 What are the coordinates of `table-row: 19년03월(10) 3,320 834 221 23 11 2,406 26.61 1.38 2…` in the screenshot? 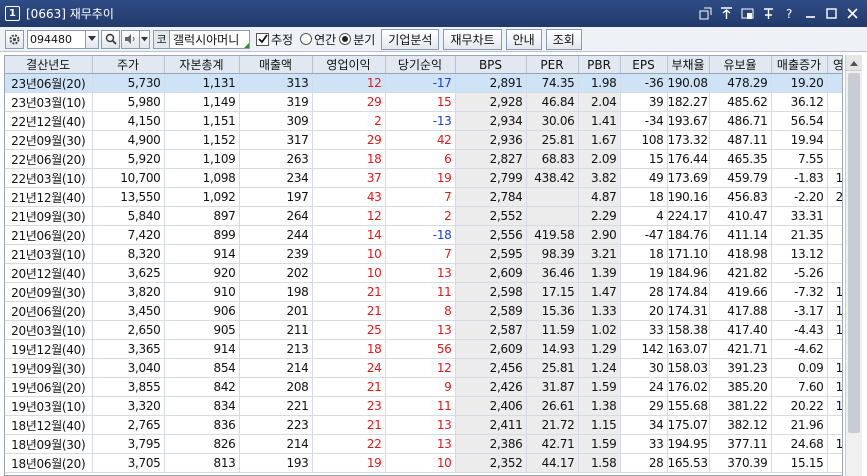 It's located at (423, 406).